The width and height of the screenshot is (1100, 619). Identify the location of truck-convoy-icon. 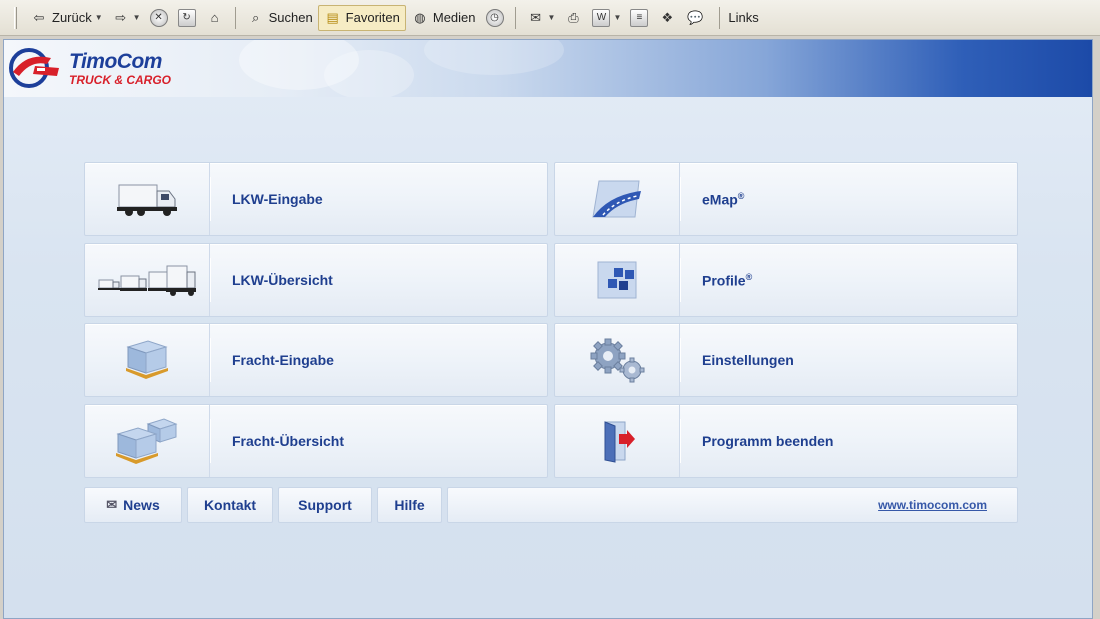
(147, 280).